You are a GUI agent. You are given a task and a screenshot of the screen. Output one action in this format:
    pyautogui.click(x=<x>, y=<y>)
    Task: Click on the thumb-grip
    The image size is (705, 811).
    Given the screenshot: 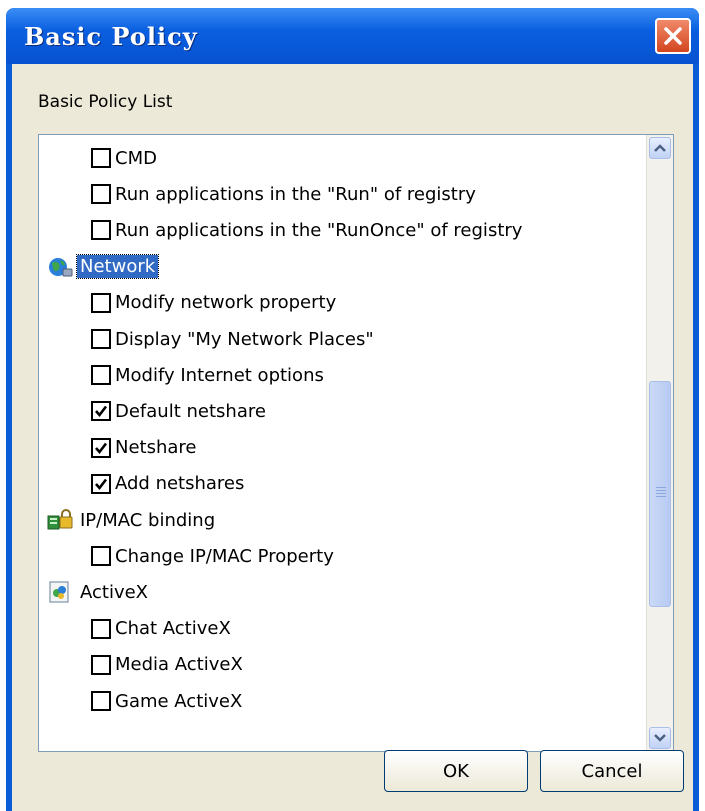 What is the action you would take?
    pyautogui.click(x=661, y=487)
    